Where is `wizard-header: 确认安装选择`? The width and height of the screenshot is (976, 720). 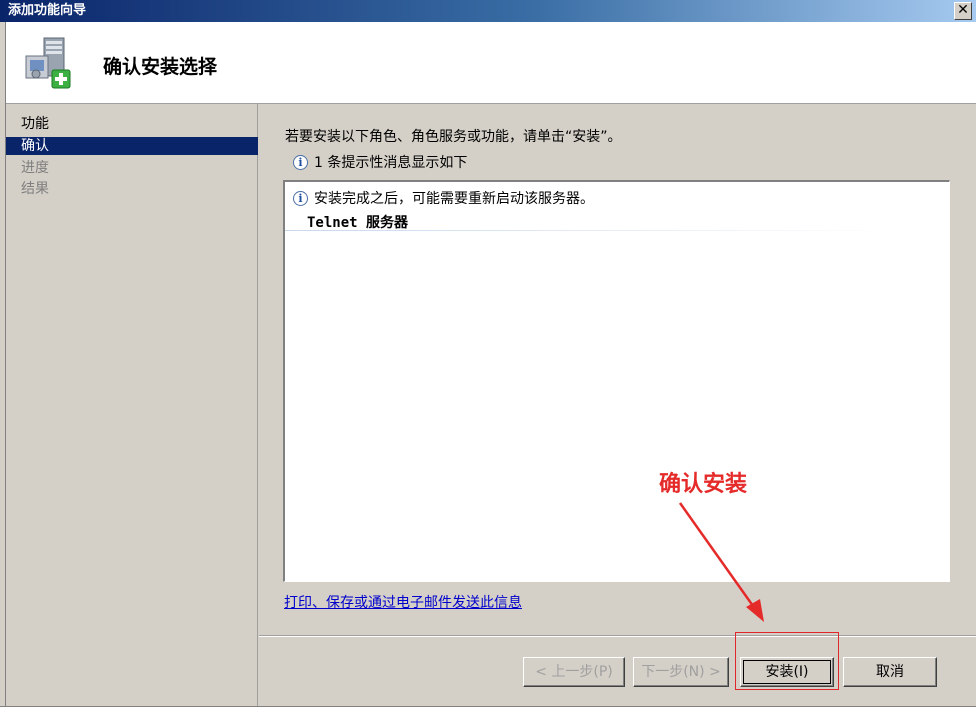
wizard-header: 确认安装选择 is located at coordinates (491, 63).